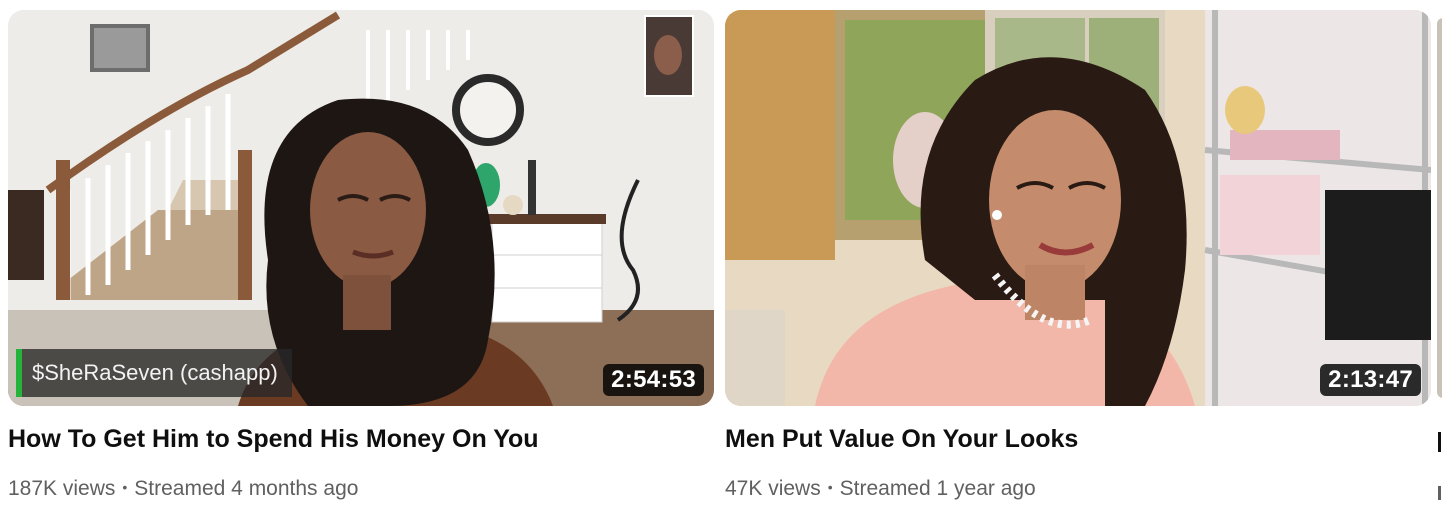 Image resolution: width=1442 pixels, height=520 pixels. I want to click on next-video-title-partial, so click(1439, 442).